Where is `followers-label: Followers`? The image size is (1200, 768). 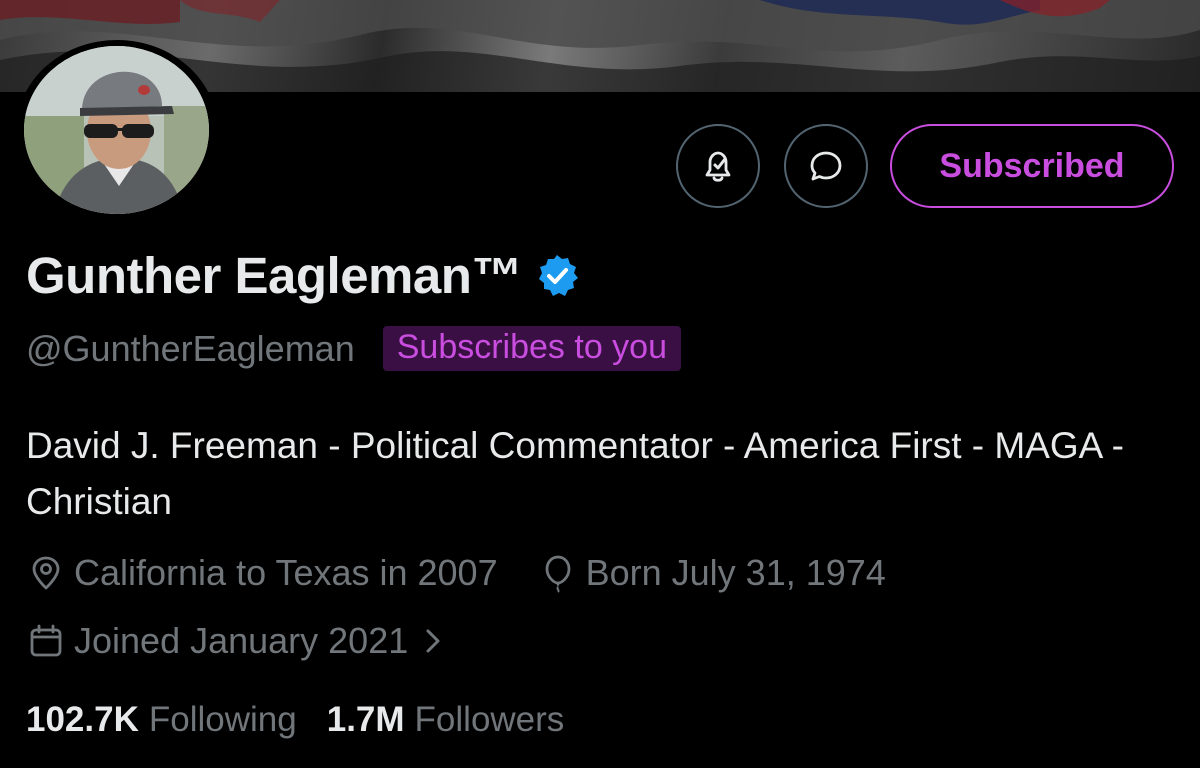
followers-label: Followers is located at coordinates (489, 719).